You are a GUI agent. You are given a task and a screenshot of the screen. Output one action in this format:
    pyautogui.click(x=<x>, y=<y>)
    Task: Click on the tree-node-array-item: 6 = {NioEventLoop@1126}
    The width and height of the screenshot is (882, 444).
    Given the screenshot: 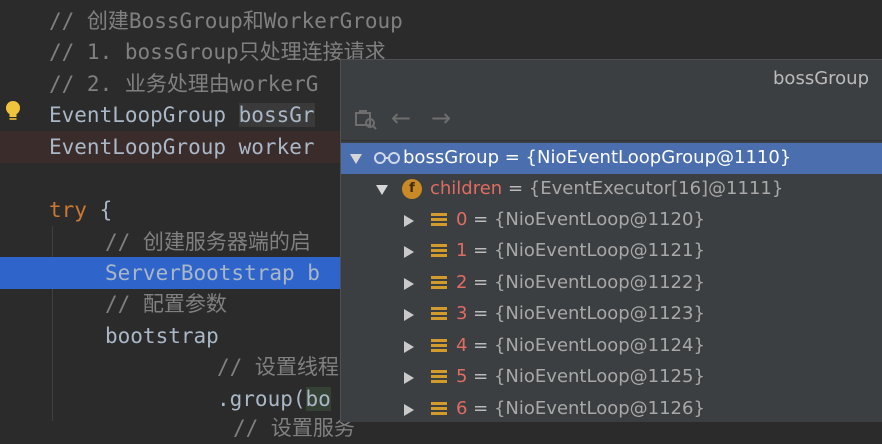 What is the action you would take?
    pyautogui.click(x=611, y=408)
    